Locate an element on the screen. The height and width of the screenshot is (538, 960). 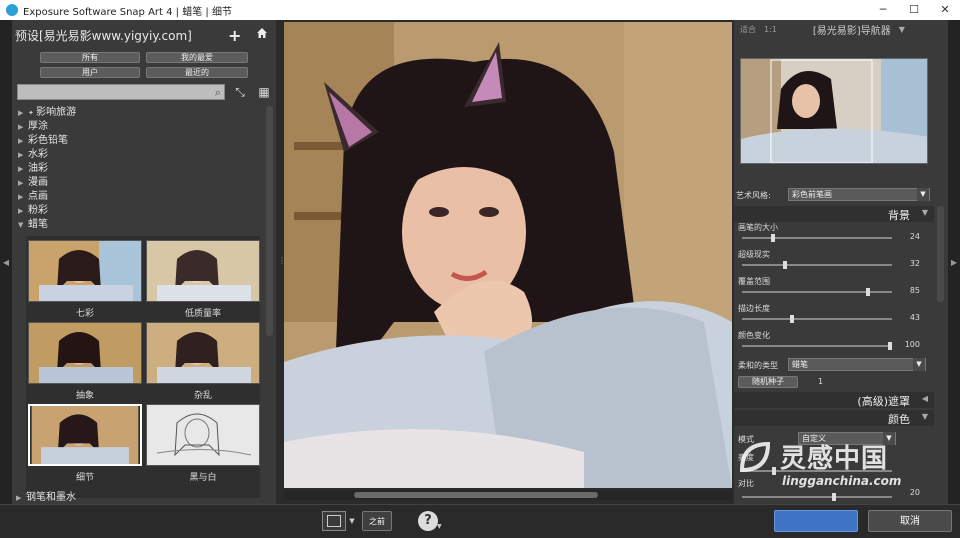
category-item: ▶ 钢笔和墨水 is located at coordinates (46, 495).